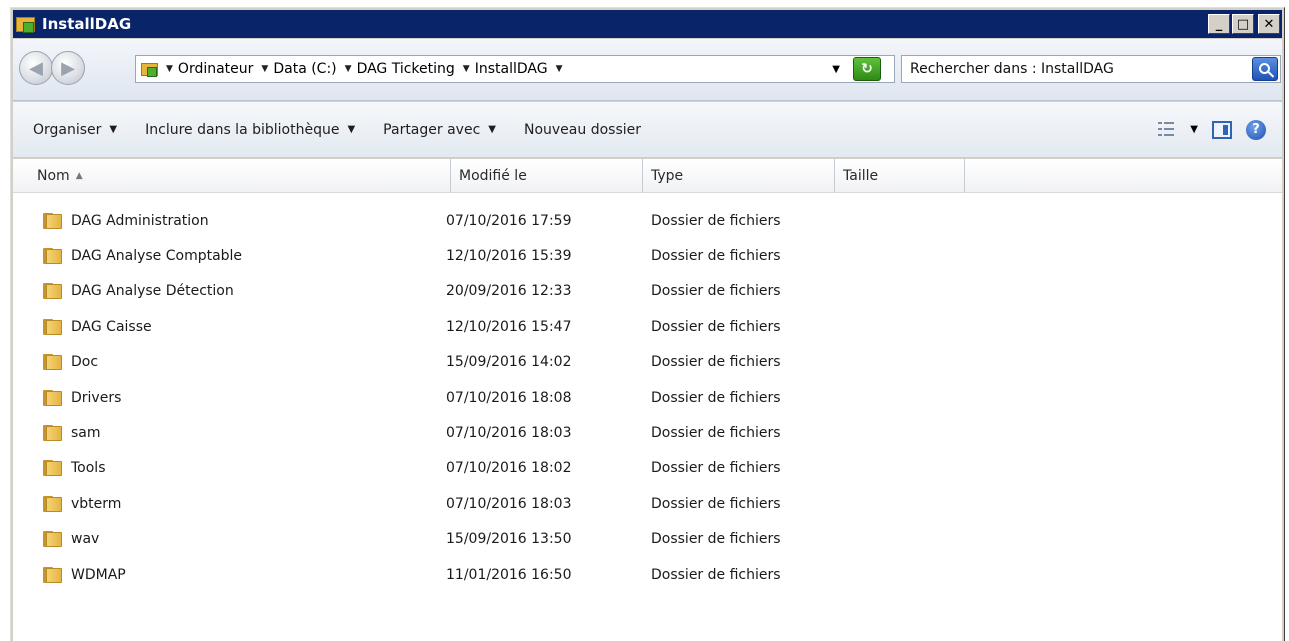 Image resolution: width=1289 pixels, height=641 pixels. I want to click on address-history-dropdown-icon: ▼, so click(836, 69).